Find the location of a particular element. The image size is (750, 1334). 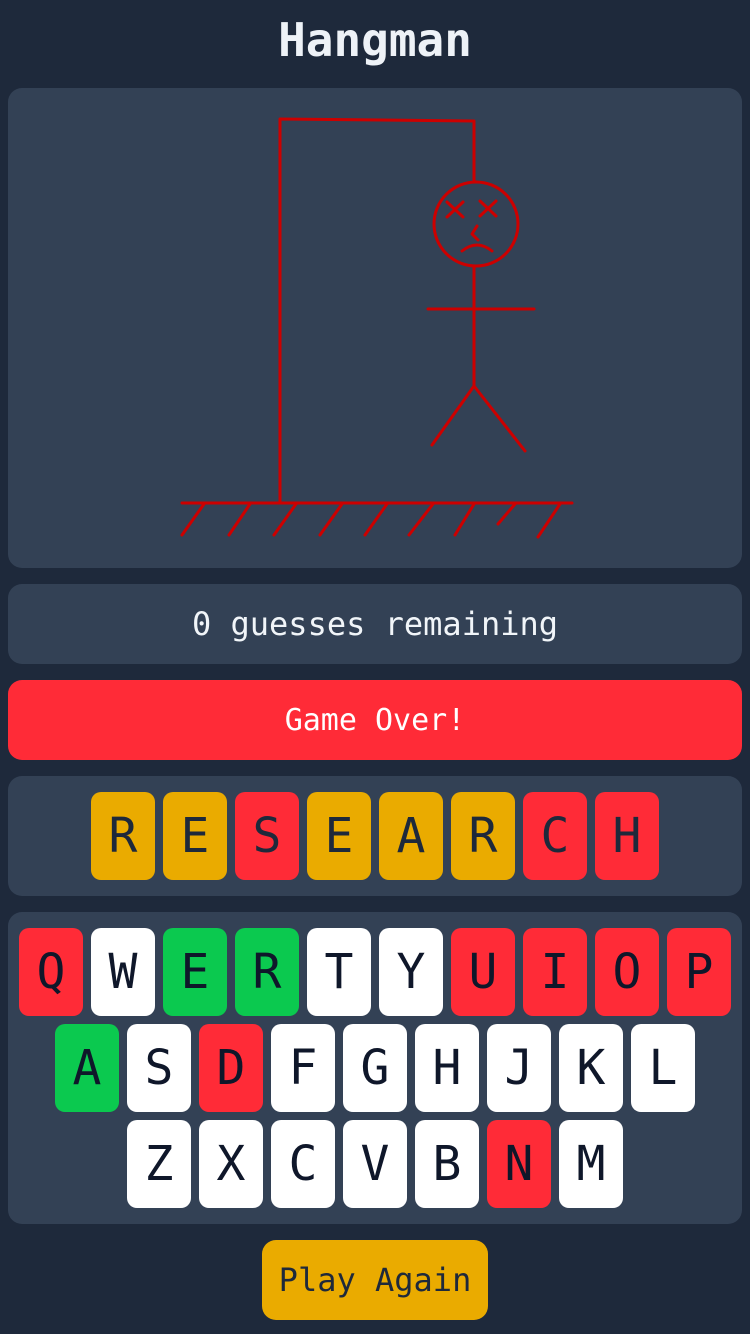

key-l: L is located at coordinates (663, 1068).